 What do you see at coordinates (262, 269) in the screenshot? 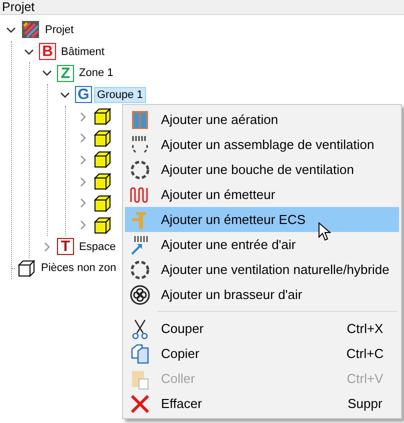
I see `menu-item: Ajouter une ventilation naturelle/hybride` at bounding box center [262, 269].